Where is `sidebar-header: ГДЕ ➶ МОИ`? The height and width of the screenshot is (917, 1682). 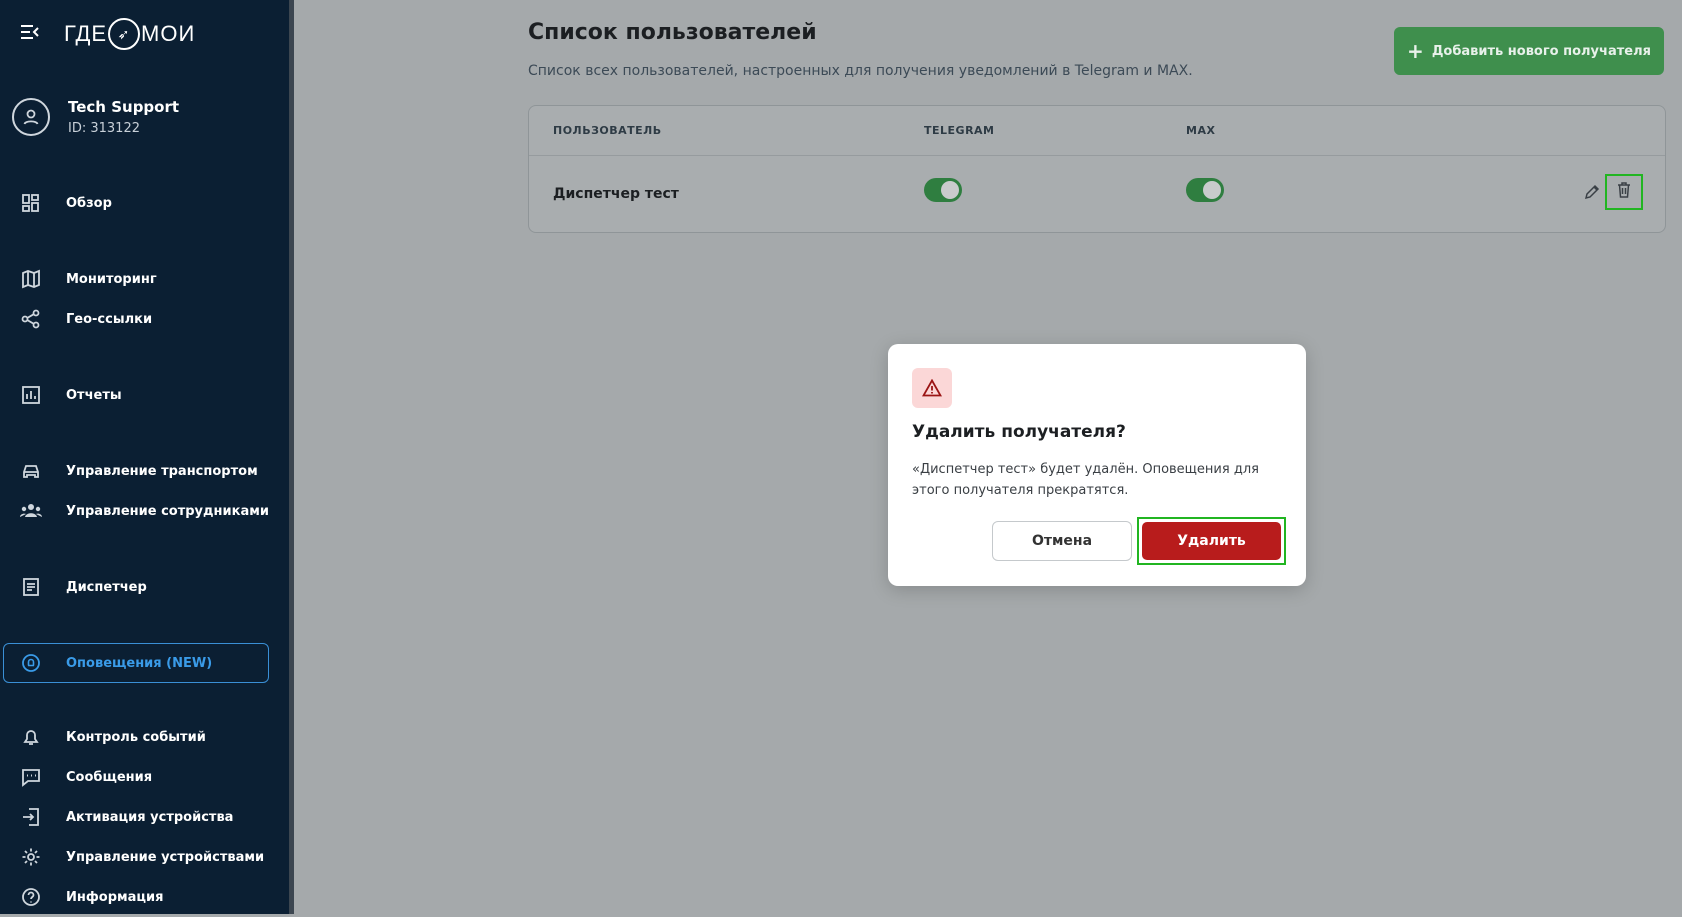
sidebar-header: ГДЕ ➶ МОИ is located at coordinates (107, 34).